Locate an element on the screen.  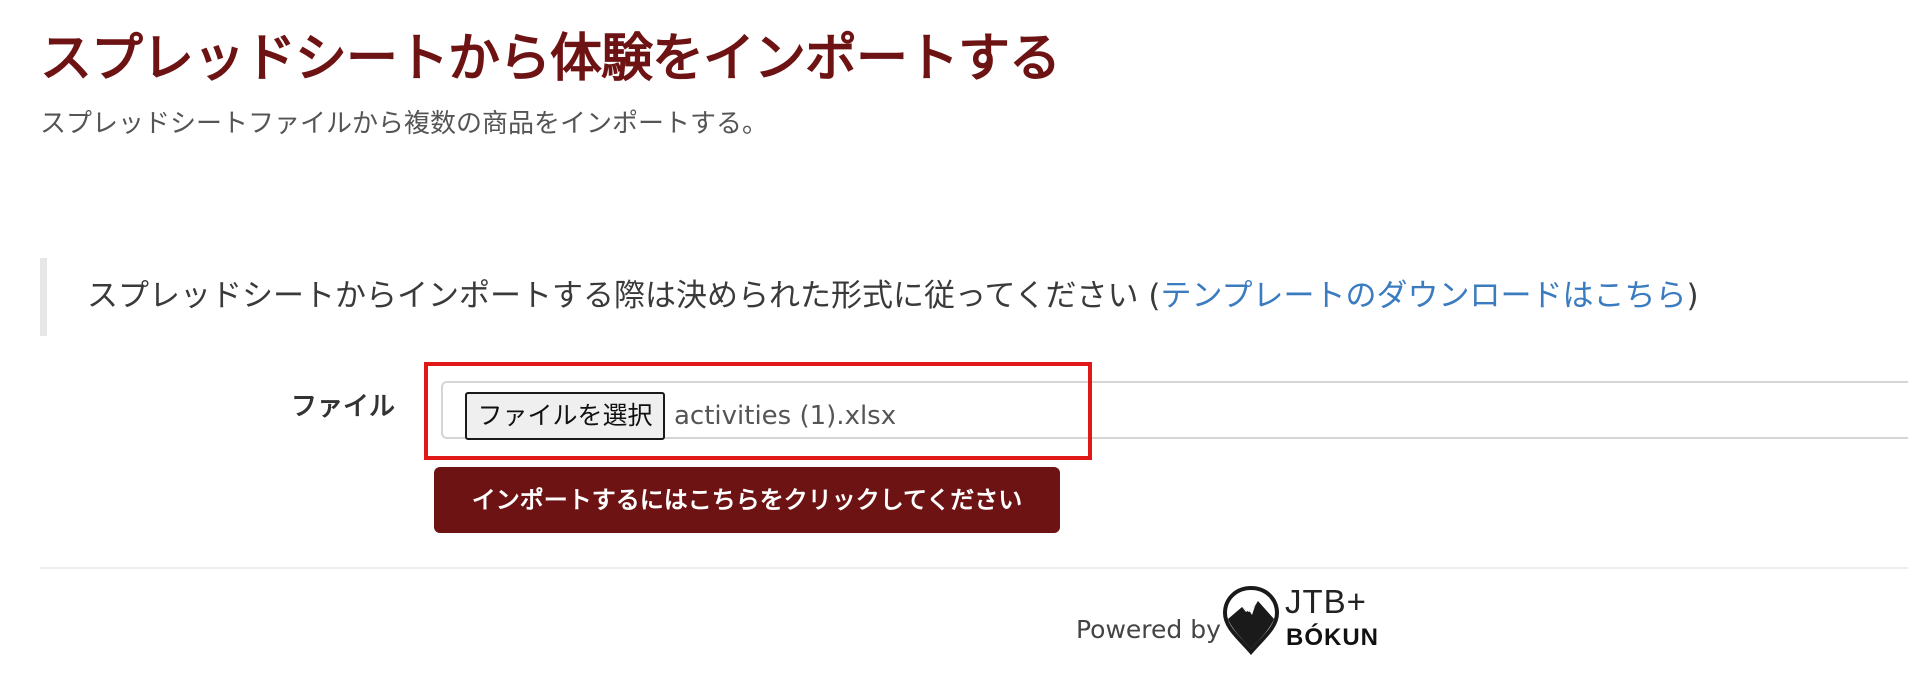
brand-name-bokun: BÓKUN is located at coordinates (1332, 637).